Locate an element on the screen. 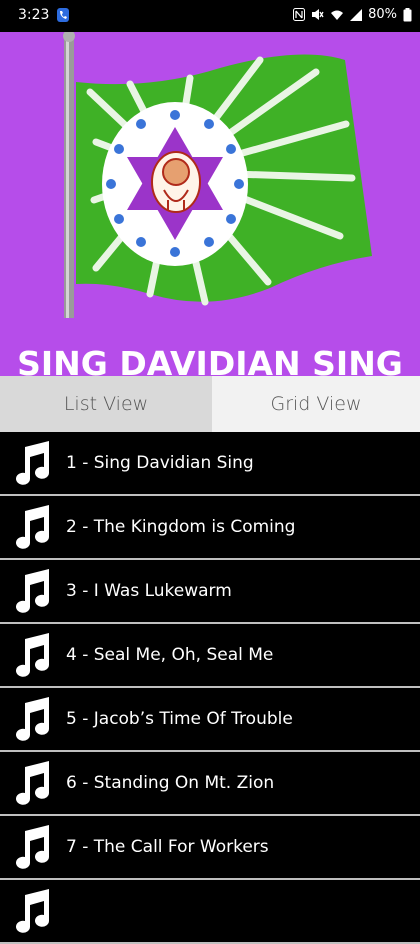 This screenshot has height=944, width=420. song-title: 1 - Sing Davidian Sing is located at coordinates (160, 463).